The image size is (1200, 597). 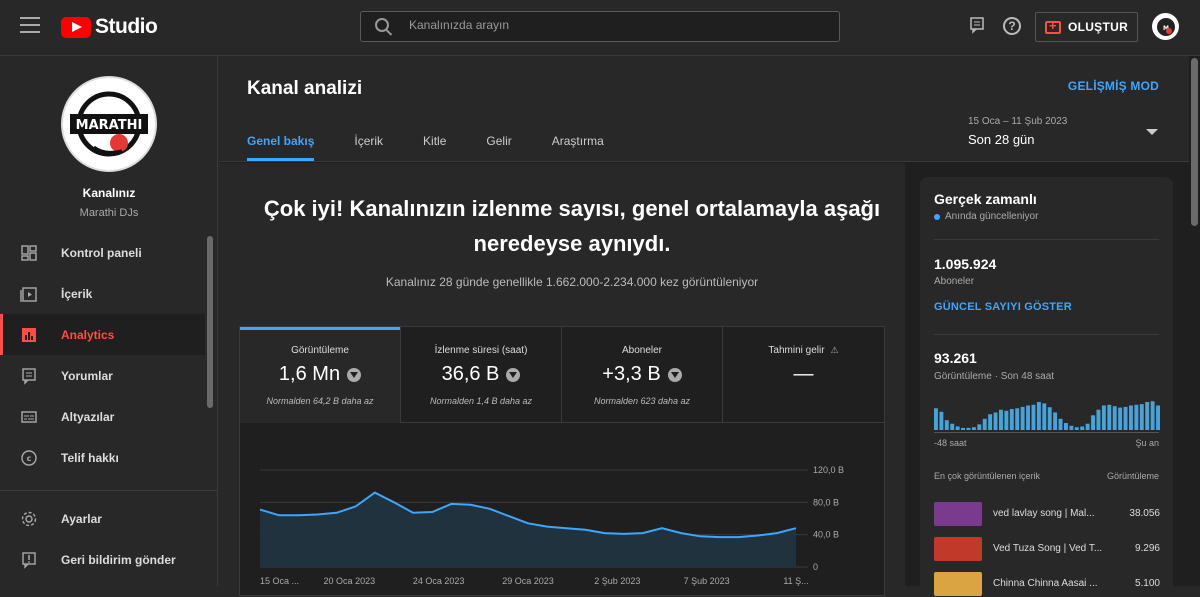 What do you see at coordinates (109, 213) in the screenshot?
I see `channel-name: Marathi DJs` at bounding box center [109, 213].